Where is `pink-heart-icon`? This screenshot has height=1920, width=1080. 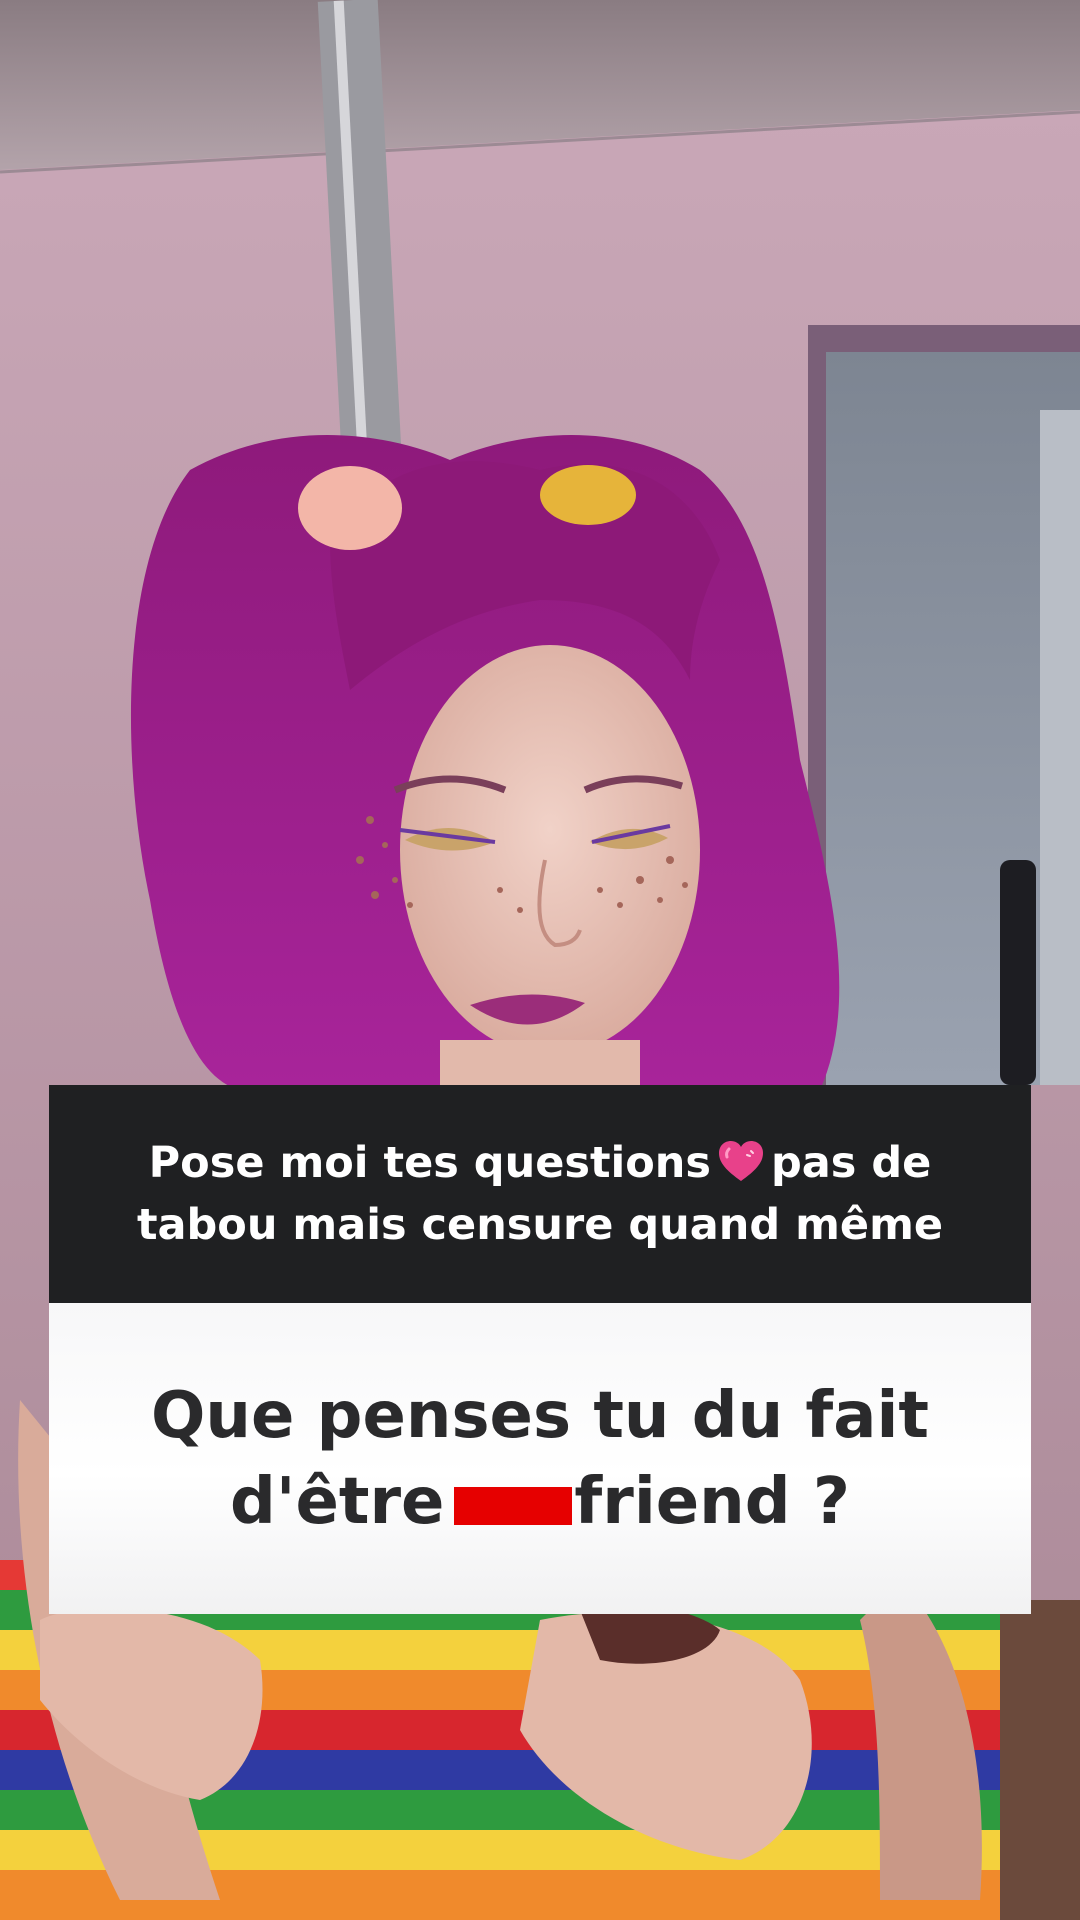
pink-heart-icon is located at coordinates (741, 1161).